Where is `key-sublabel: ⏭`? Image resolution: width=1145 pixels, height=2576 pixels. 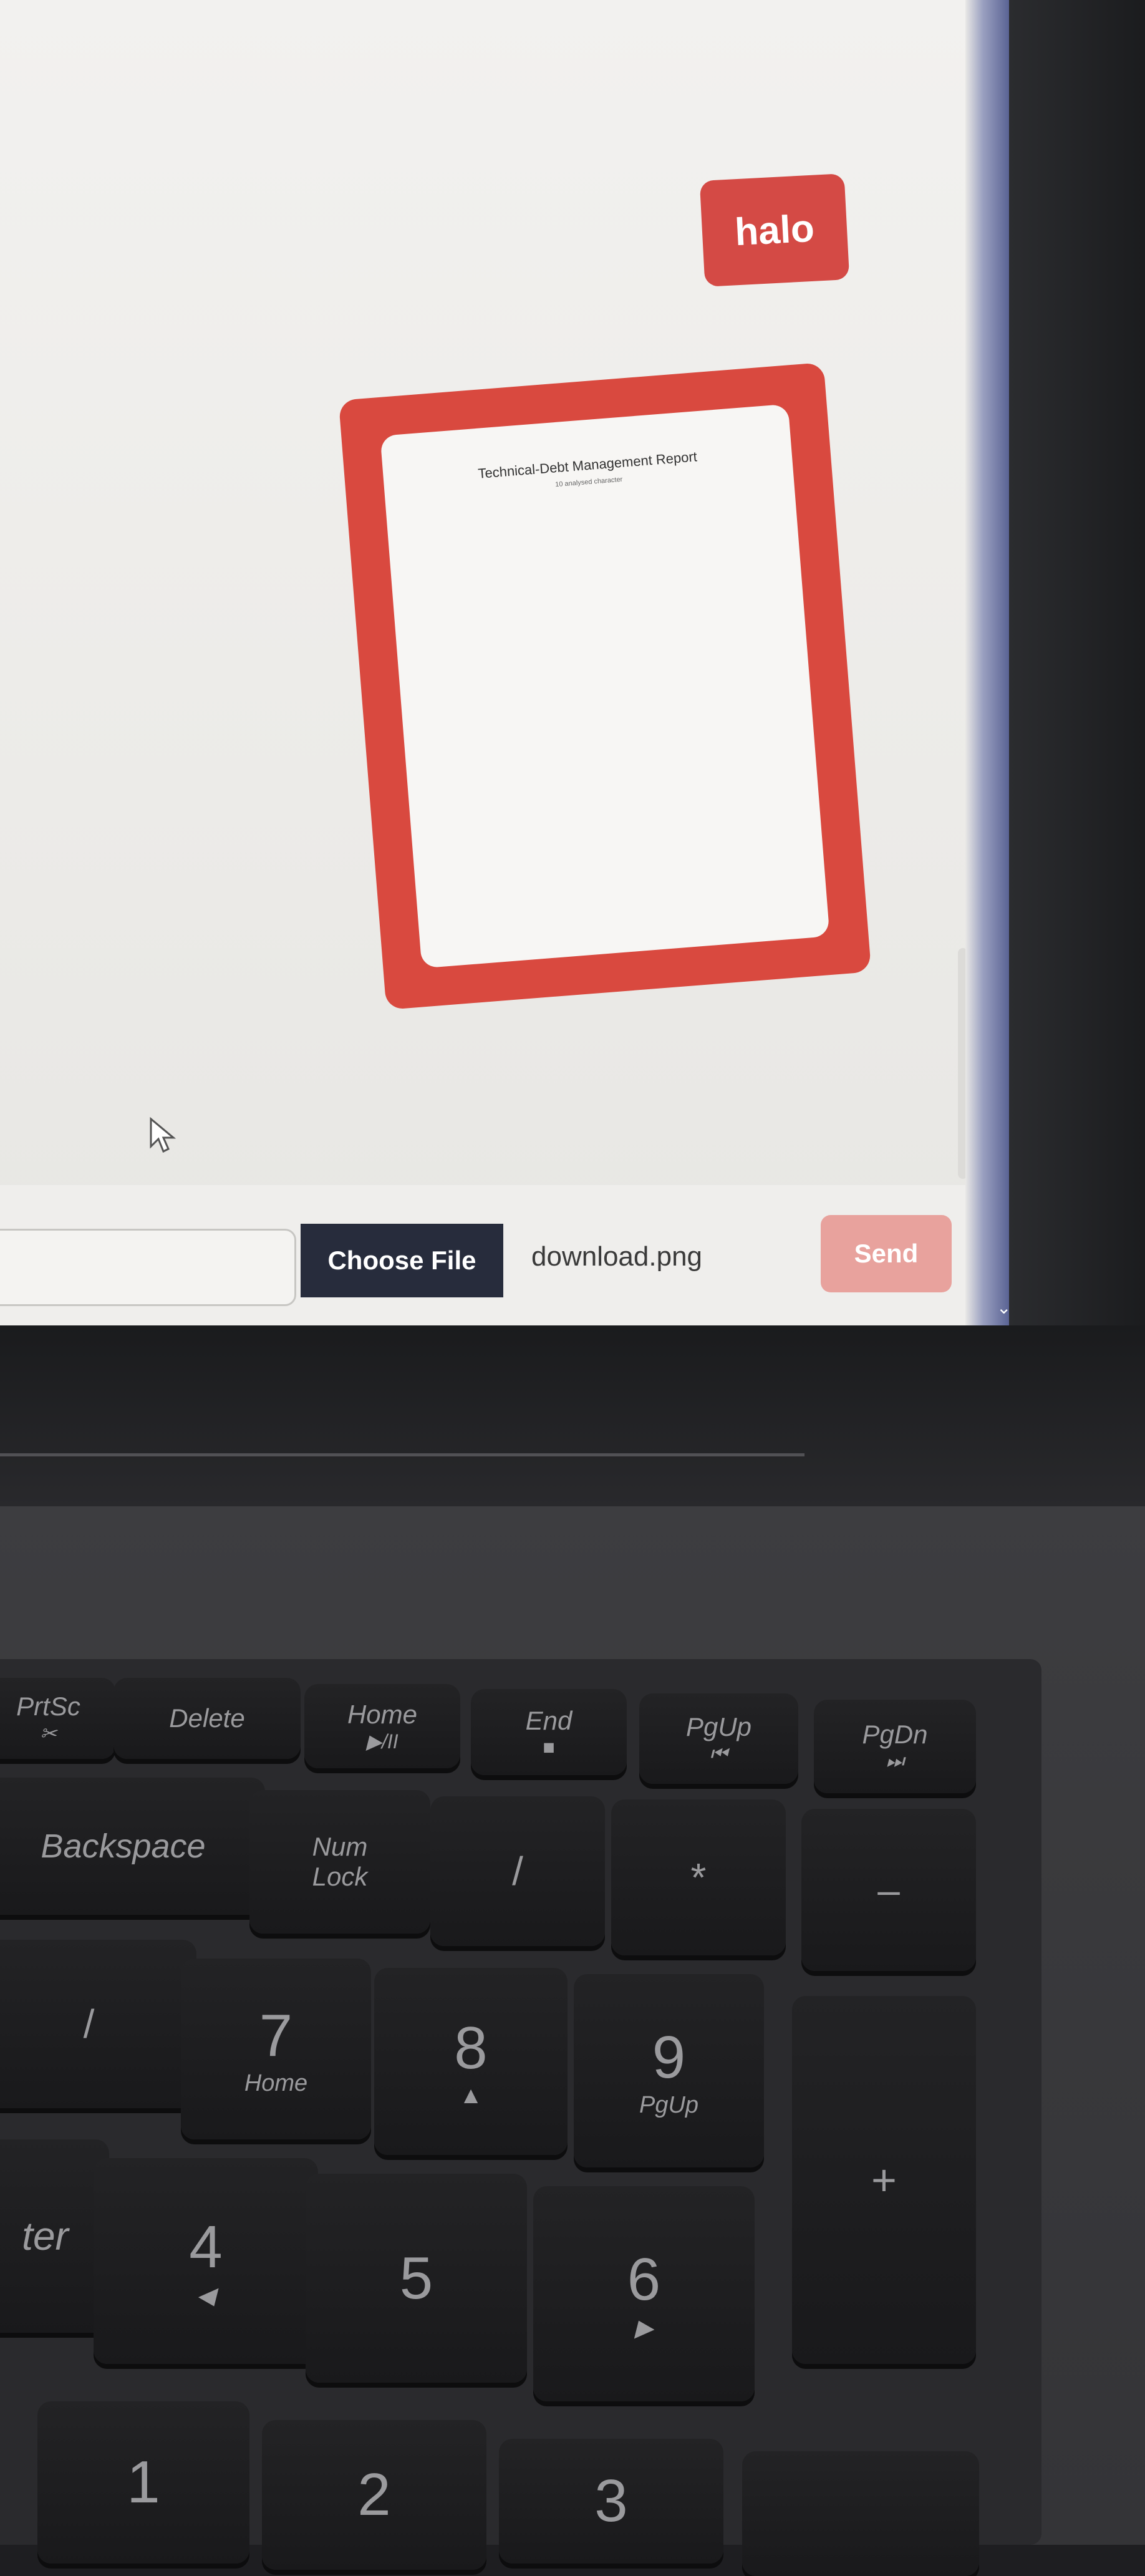 key-sublabel: ⏭ is located at coordinates (895, 1761).